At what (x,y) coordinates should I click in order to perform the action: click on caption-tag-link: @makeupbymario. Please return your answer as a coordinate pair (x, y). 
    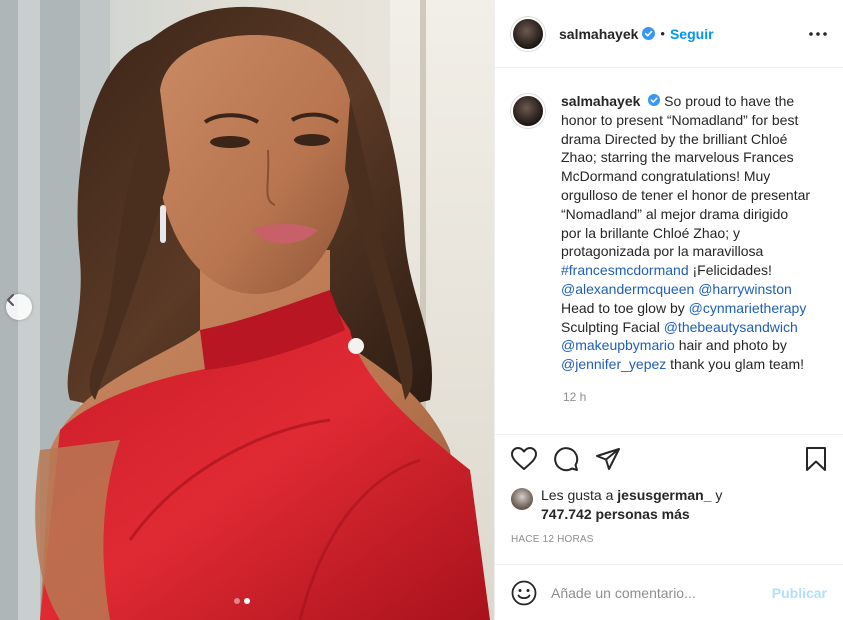
    Looking at the image, I should click on (618, 345).